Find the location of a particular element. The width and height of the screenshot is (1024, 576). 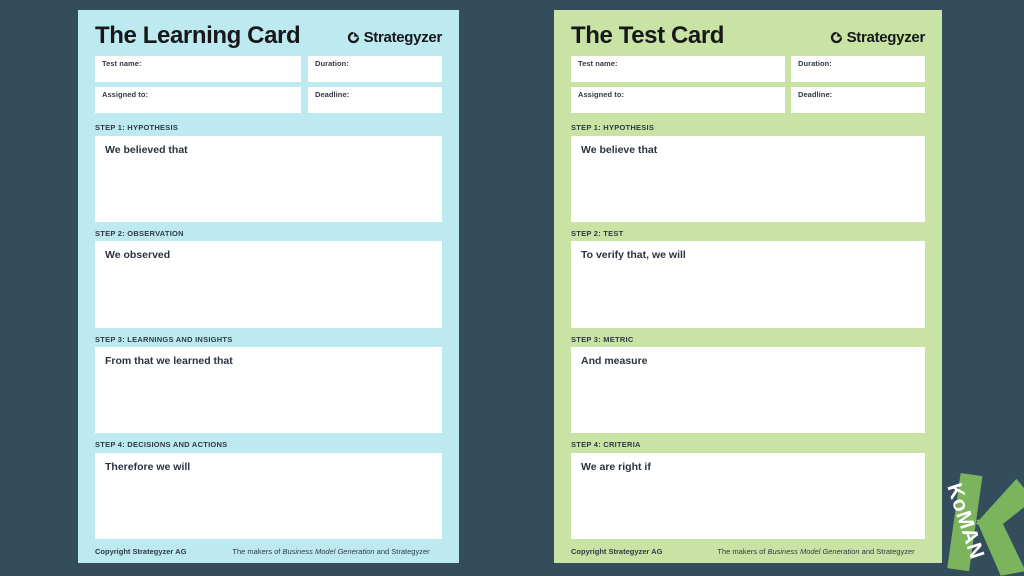

step-1: STEP 1: HYPOTHESIS We believe that is located at coordinates (748, 173).